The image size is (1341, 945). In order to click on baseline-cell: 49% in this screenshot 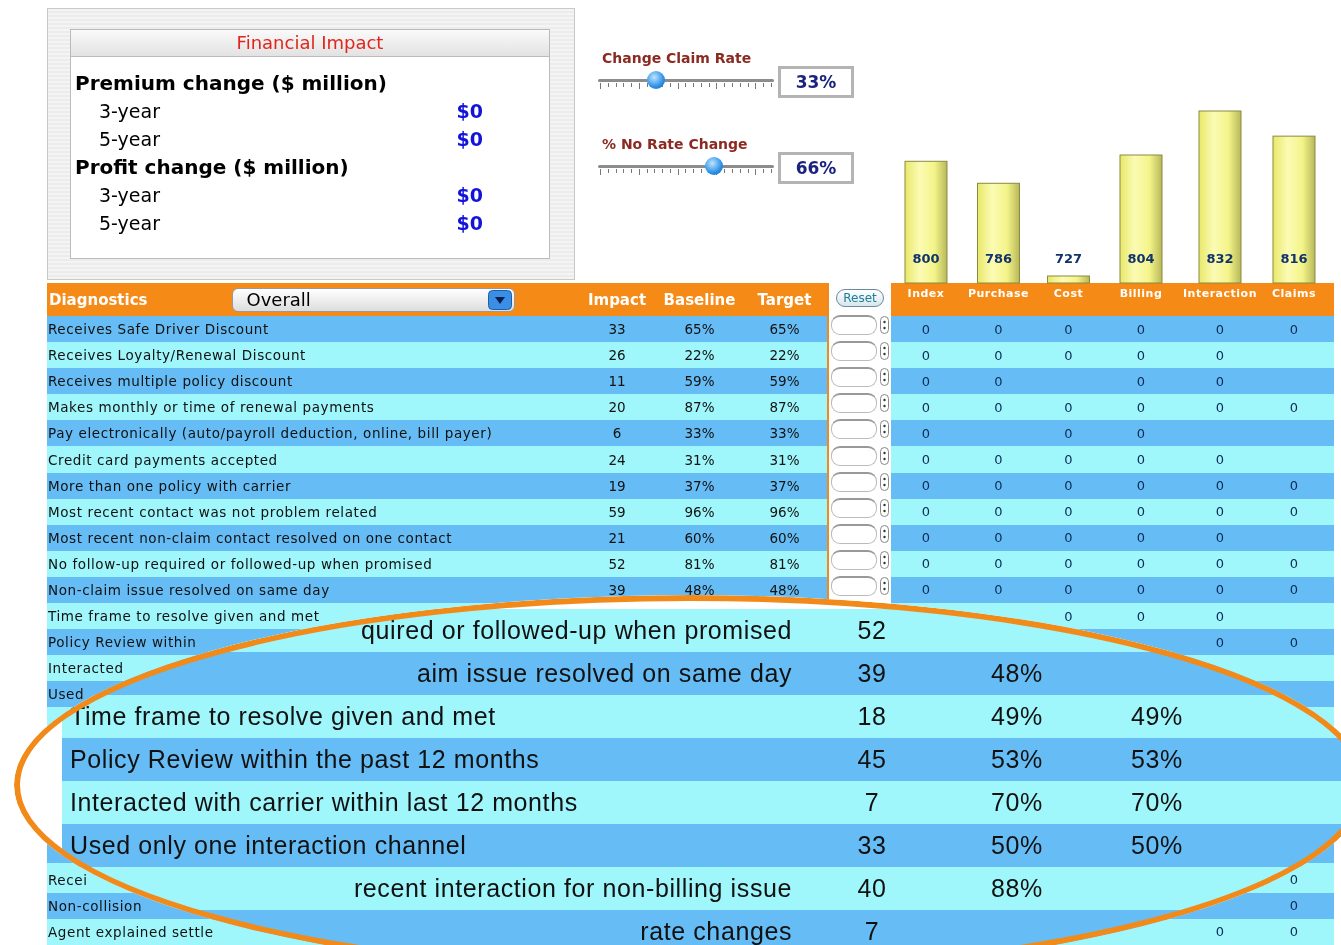, I will do `click(1017, 716)`.